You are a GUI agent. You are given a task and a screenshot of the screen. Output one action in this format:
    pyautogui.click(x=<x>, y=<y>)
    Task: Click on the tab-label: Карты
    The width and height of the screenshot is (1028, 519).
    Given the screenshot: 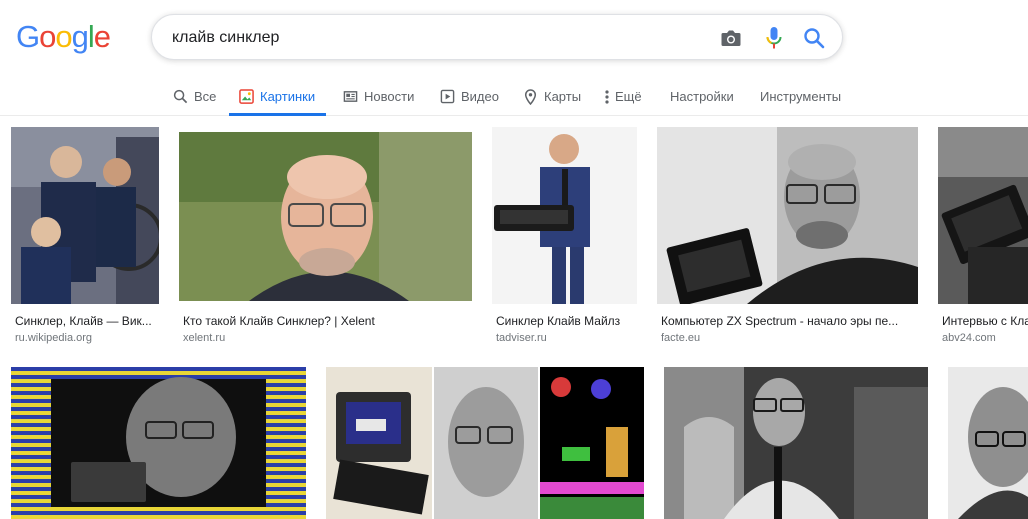 What is the action you would take?
    pyautogui.click(x=563, y=96)
    